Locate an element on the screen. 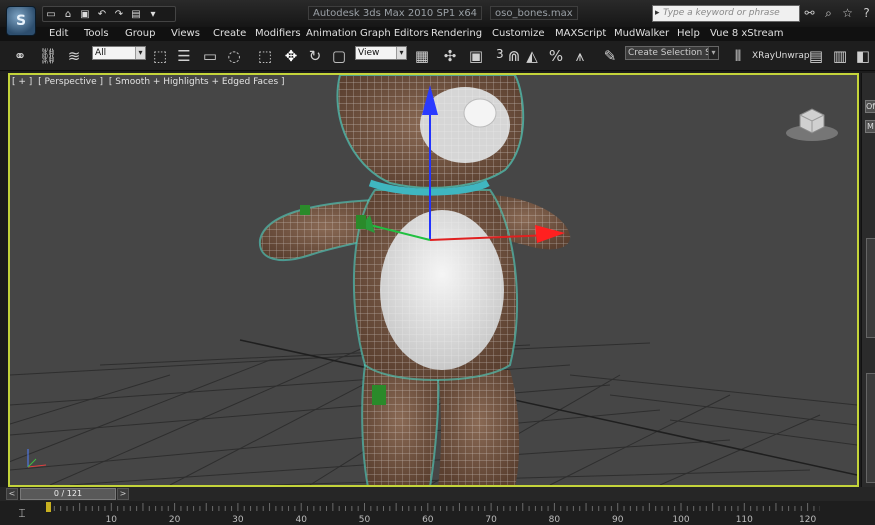  track-tick-label: 120 is located at coordinates (807, 520).